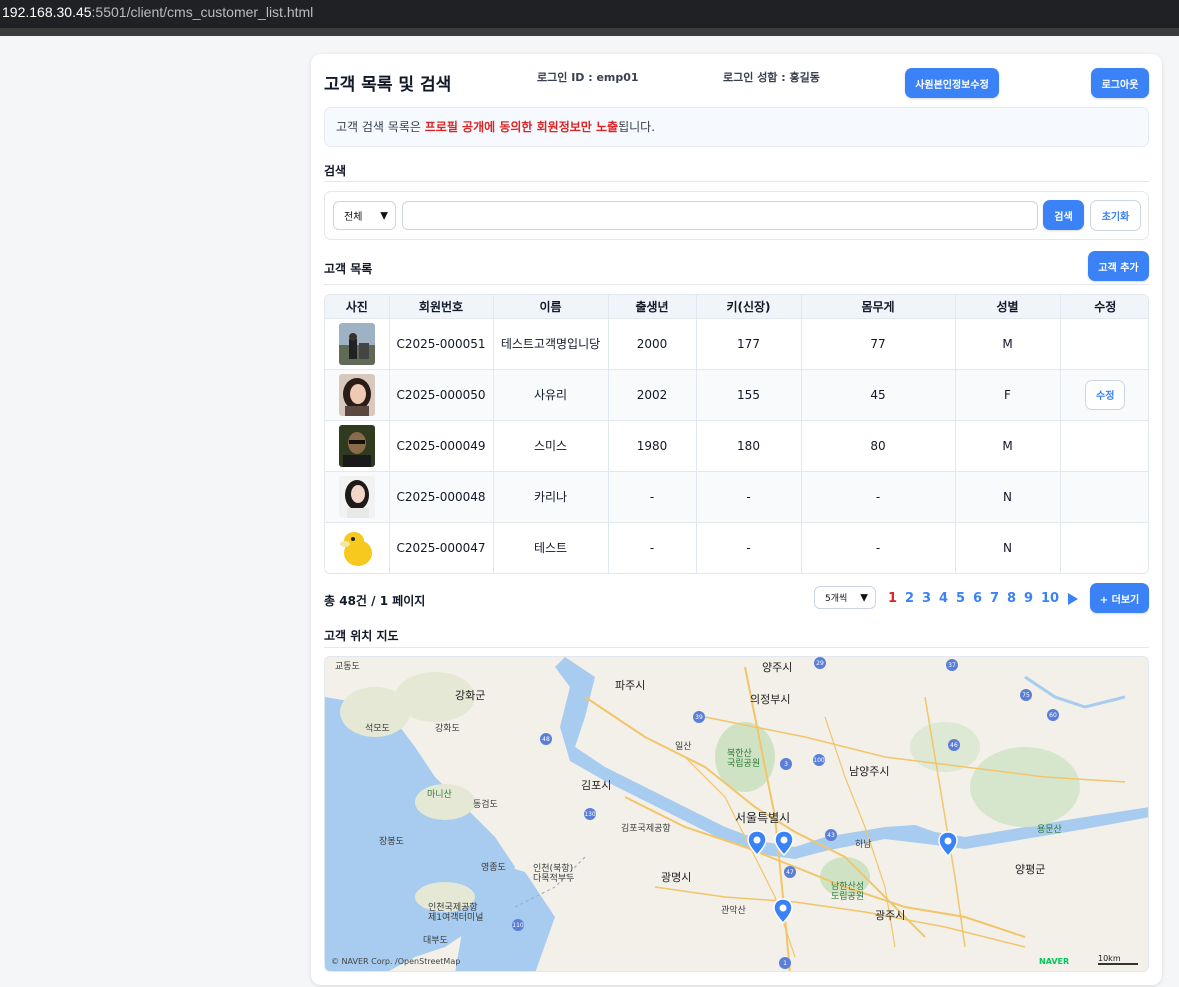  Describe the element at coordinates (1011, 598) in the screenshot. I see `page-link-8: 8` at that location.